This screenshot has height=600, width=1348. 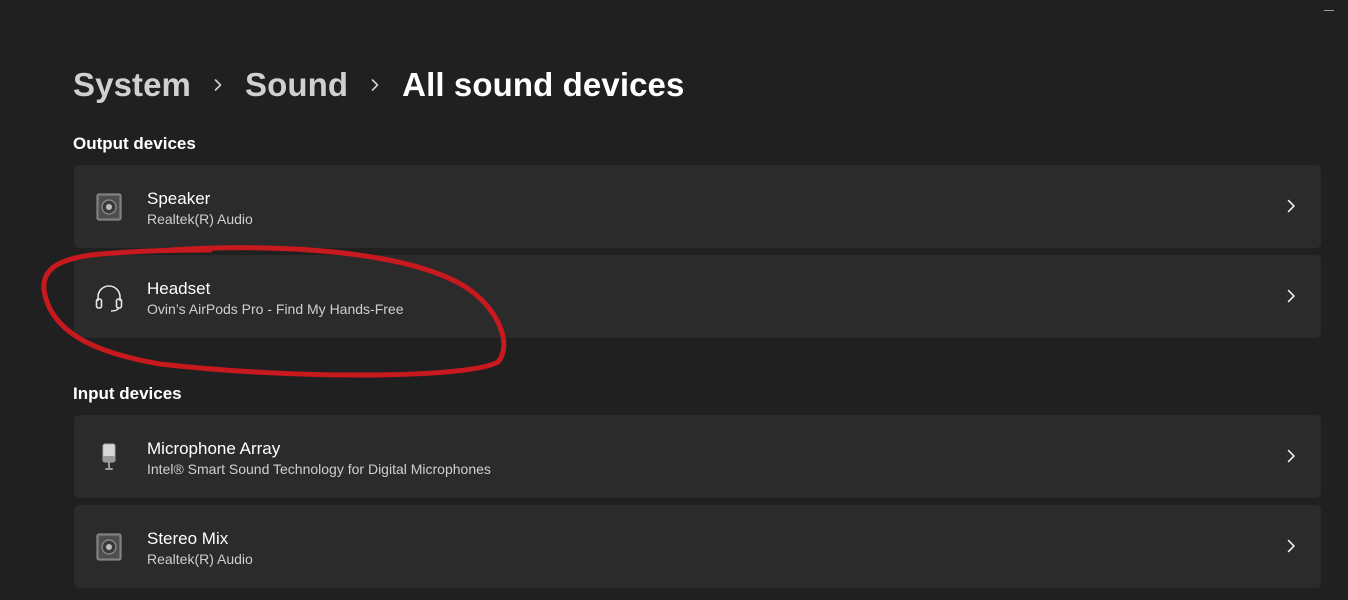 I want to click on device-name: Microphone Array, so click(x=214, y=448).